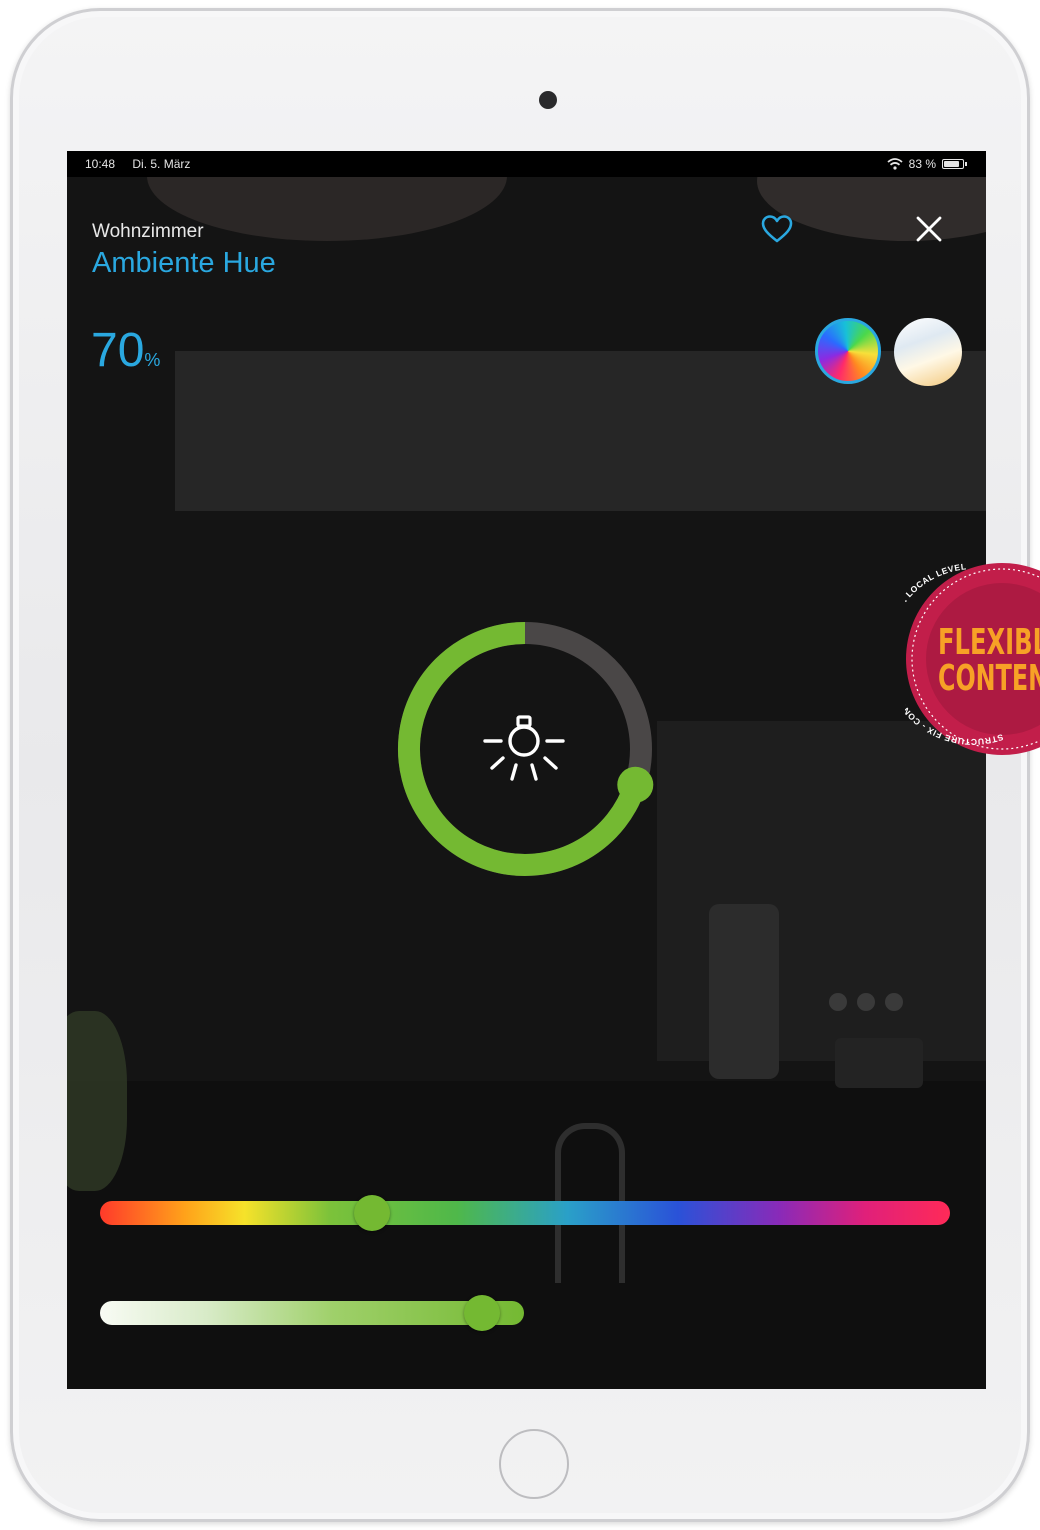  I want to click on hue-slider-thumb, so click(372, 1213).